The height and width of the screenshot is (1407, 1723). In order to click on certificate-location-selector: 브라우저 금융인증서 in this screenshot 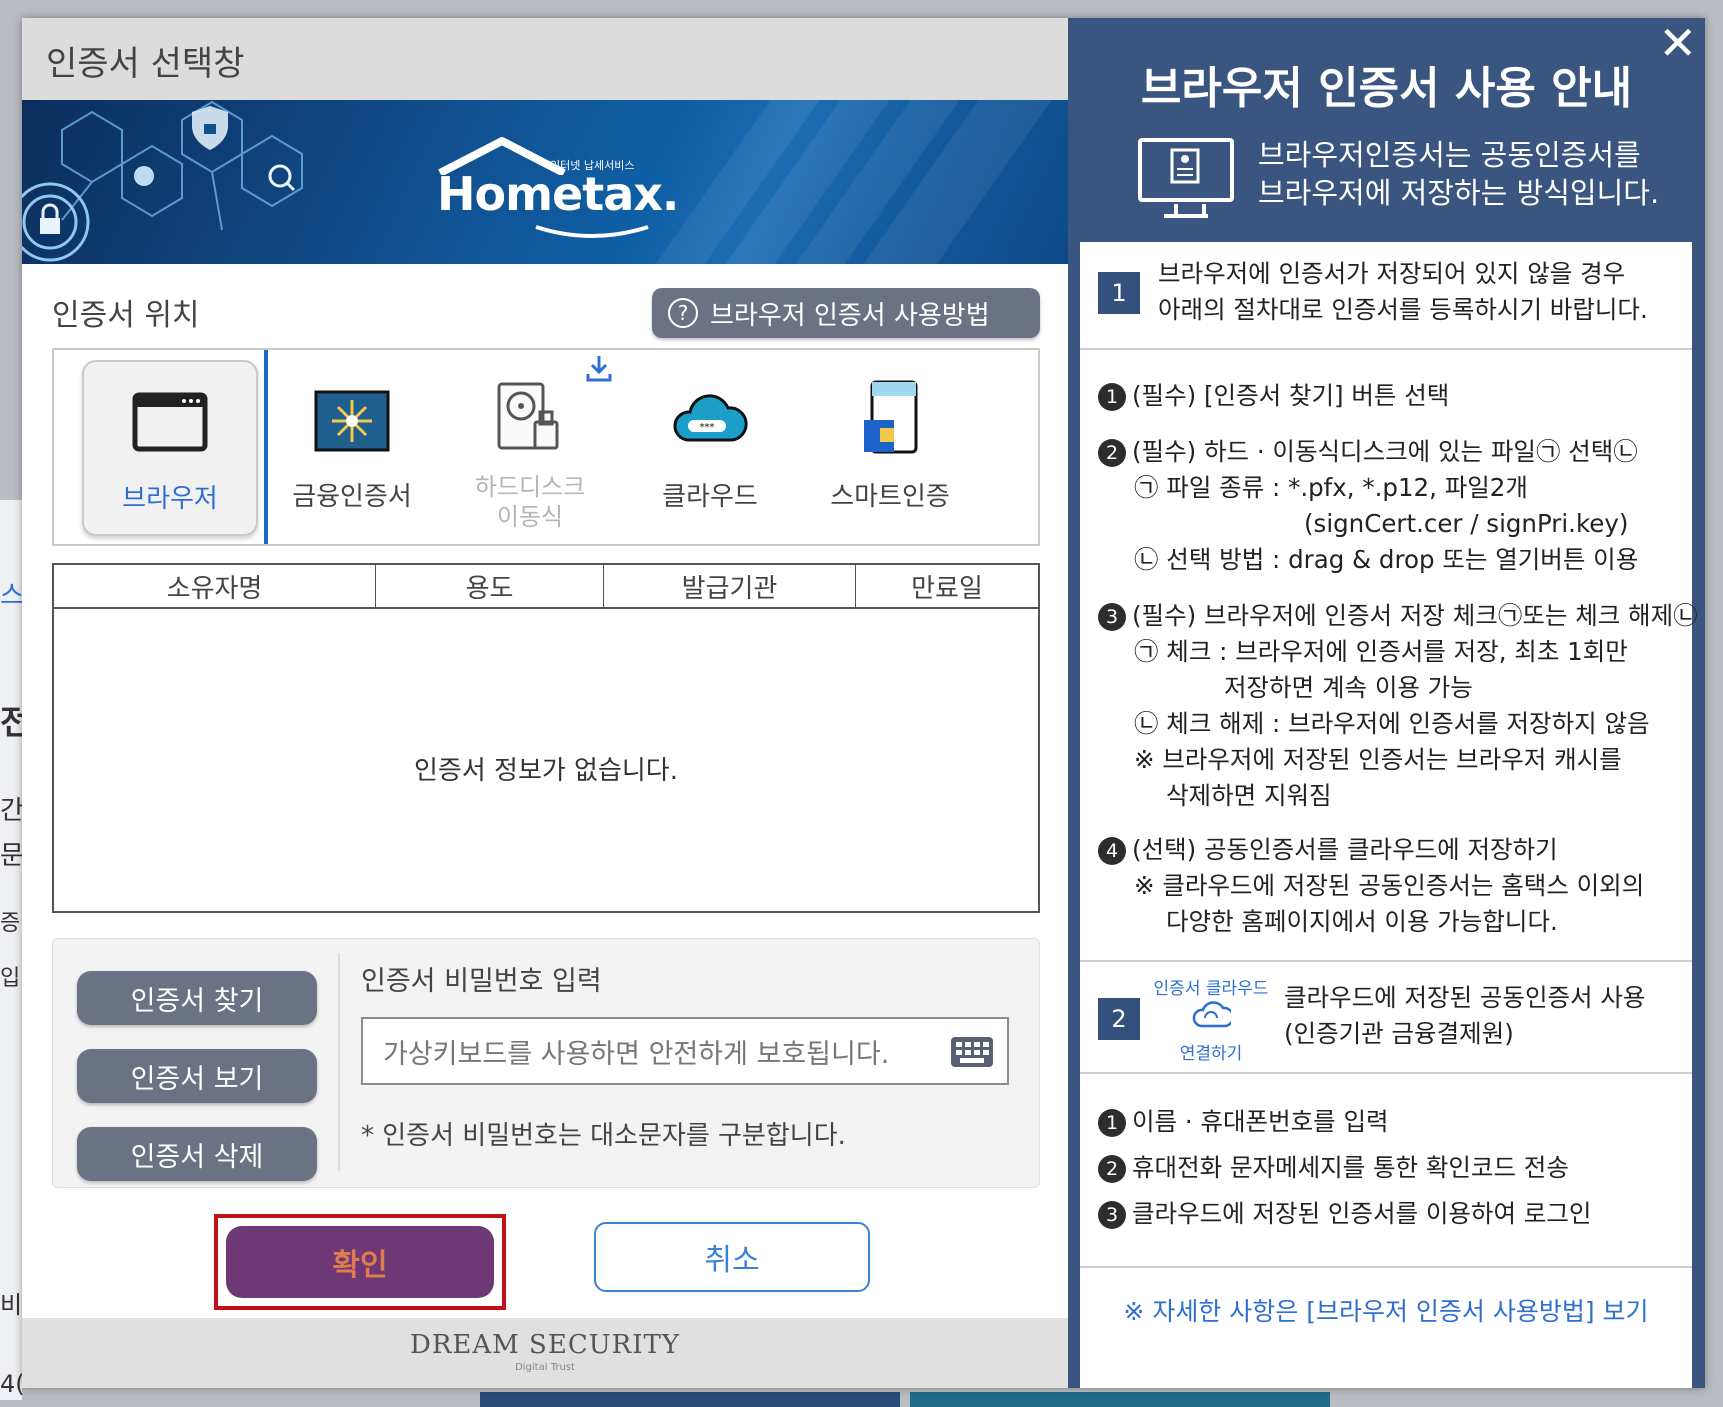, I will do `click(546, 447)`.